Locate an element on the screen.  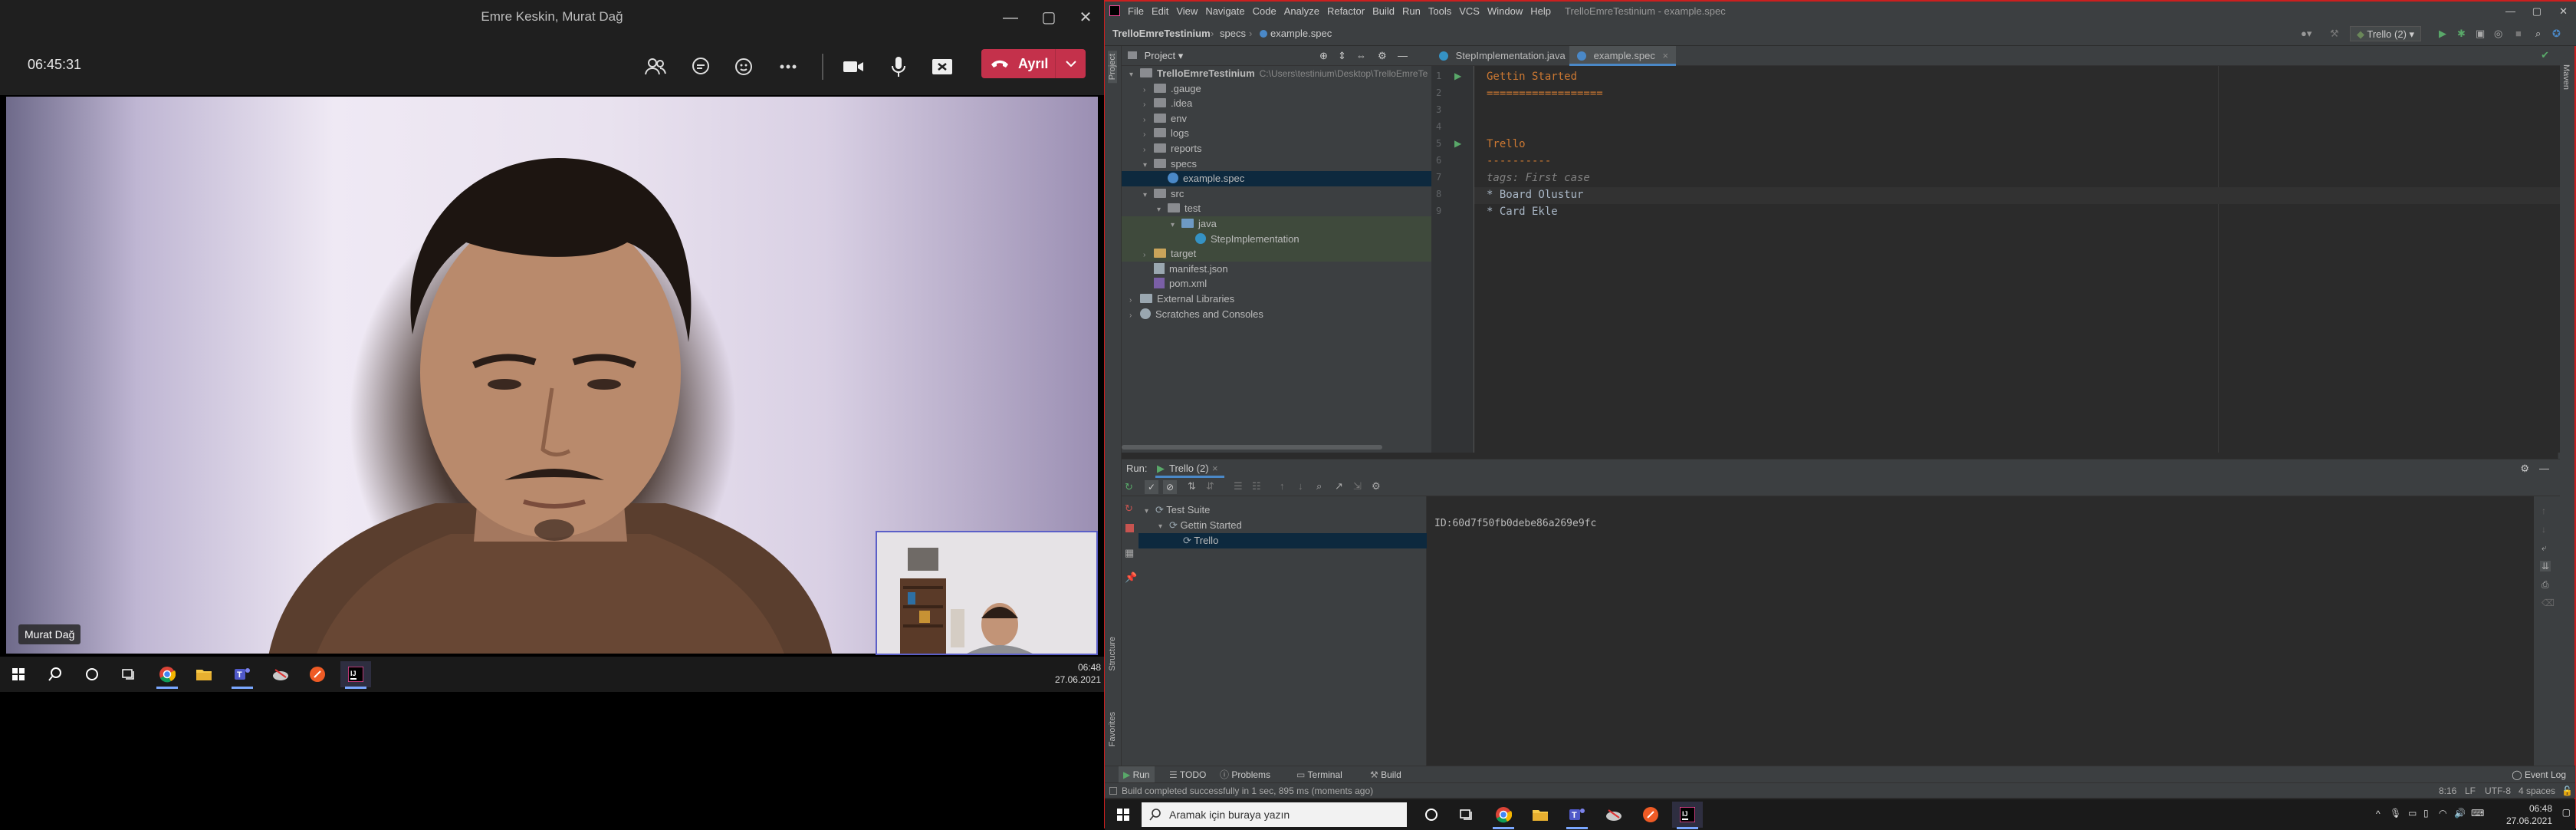
menu-item-tools: Tools is located at coordinates (1440, 11).